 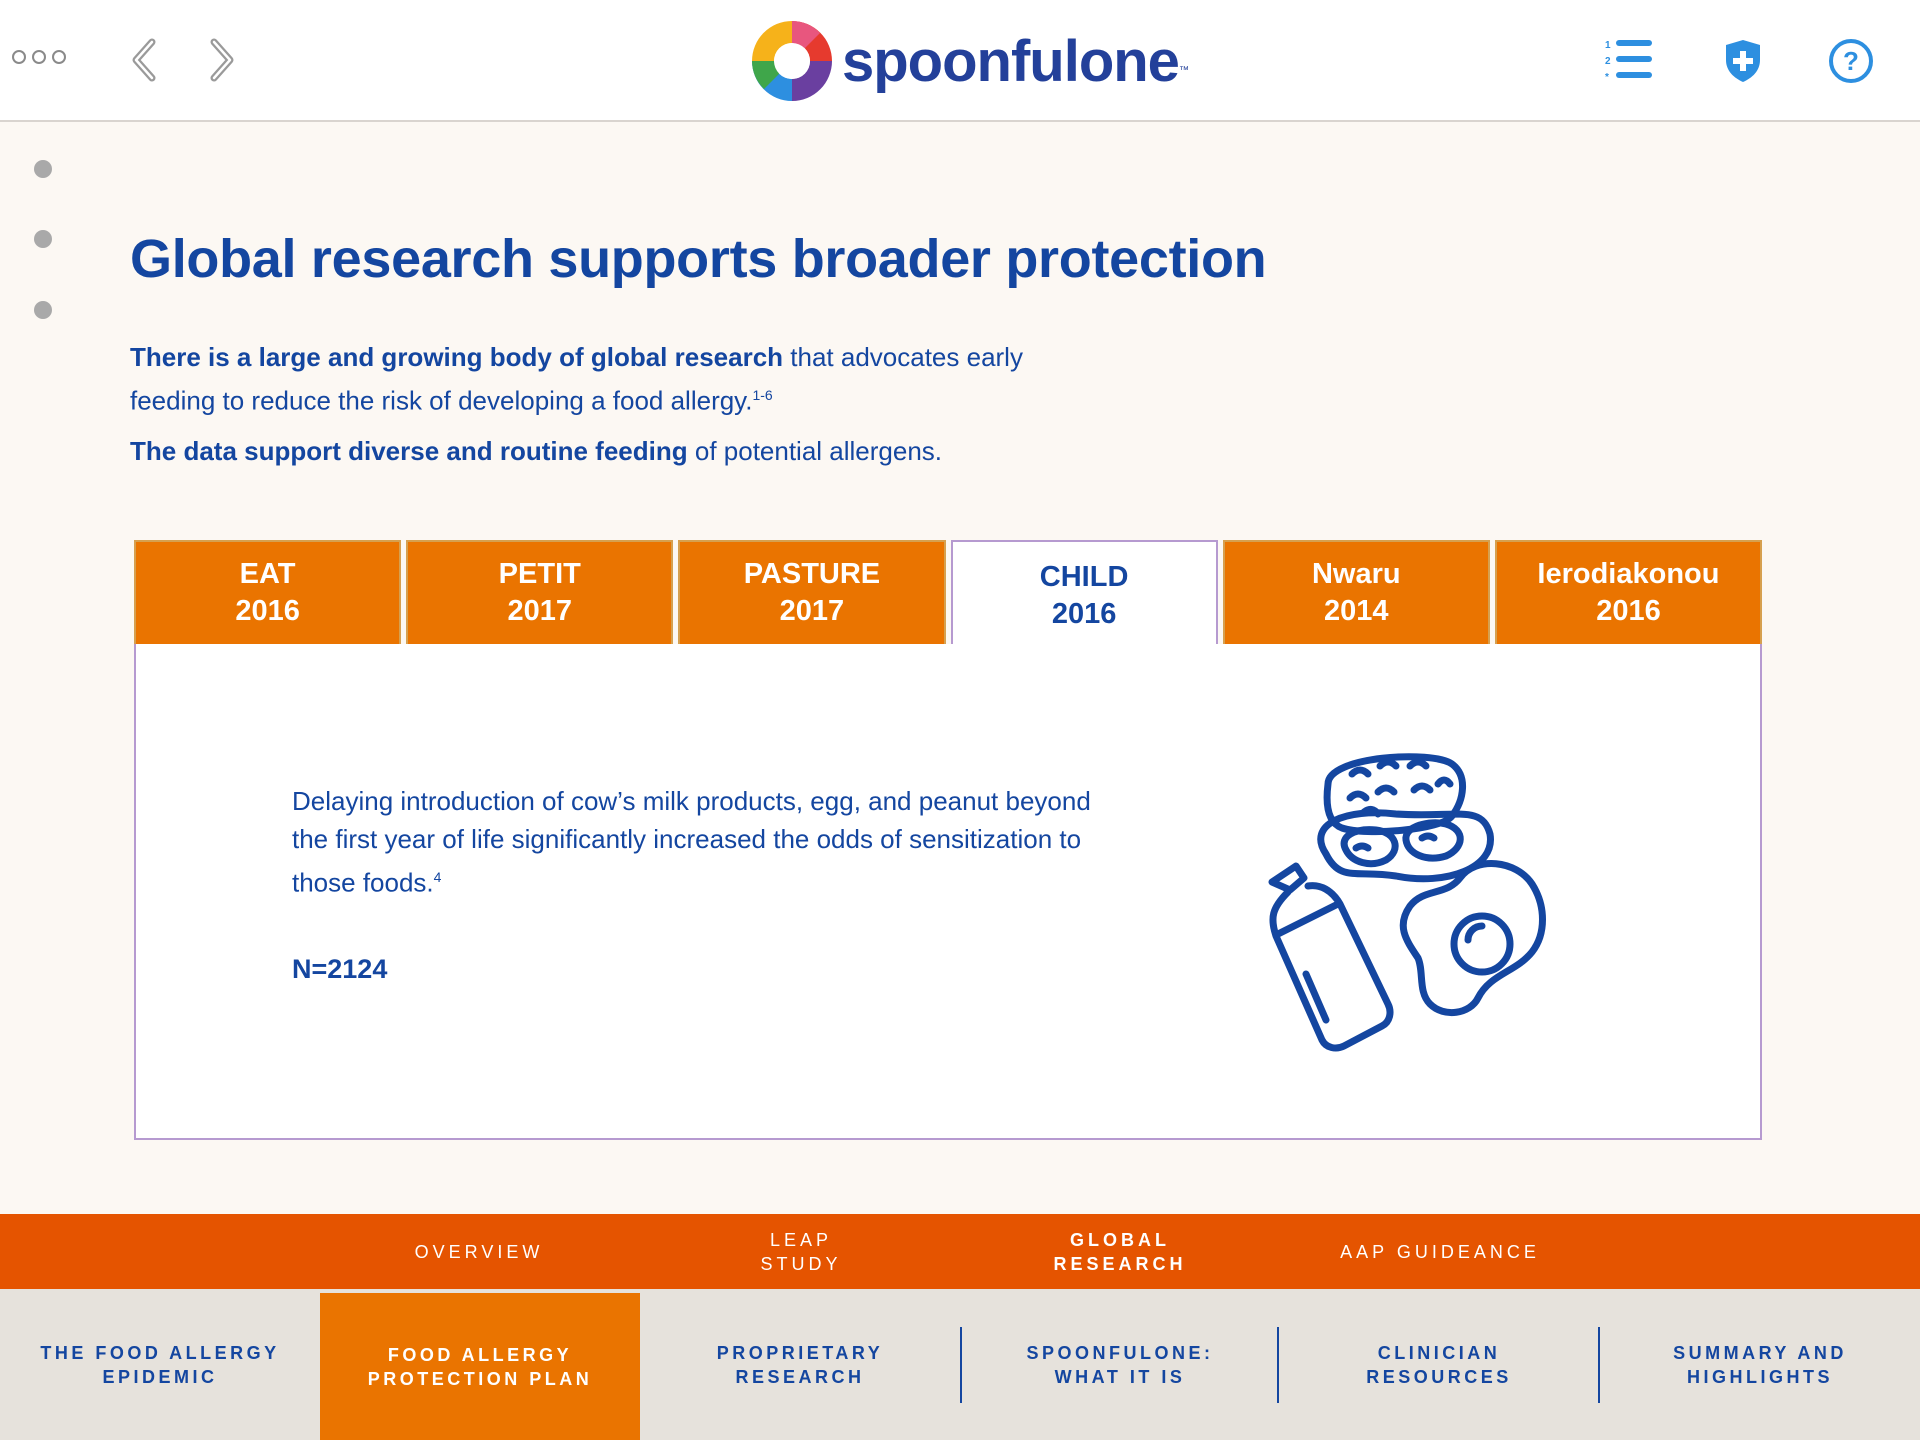 I want to click on spoonfulone-logo: spoonfulone ™, so click(x=968, y=61).